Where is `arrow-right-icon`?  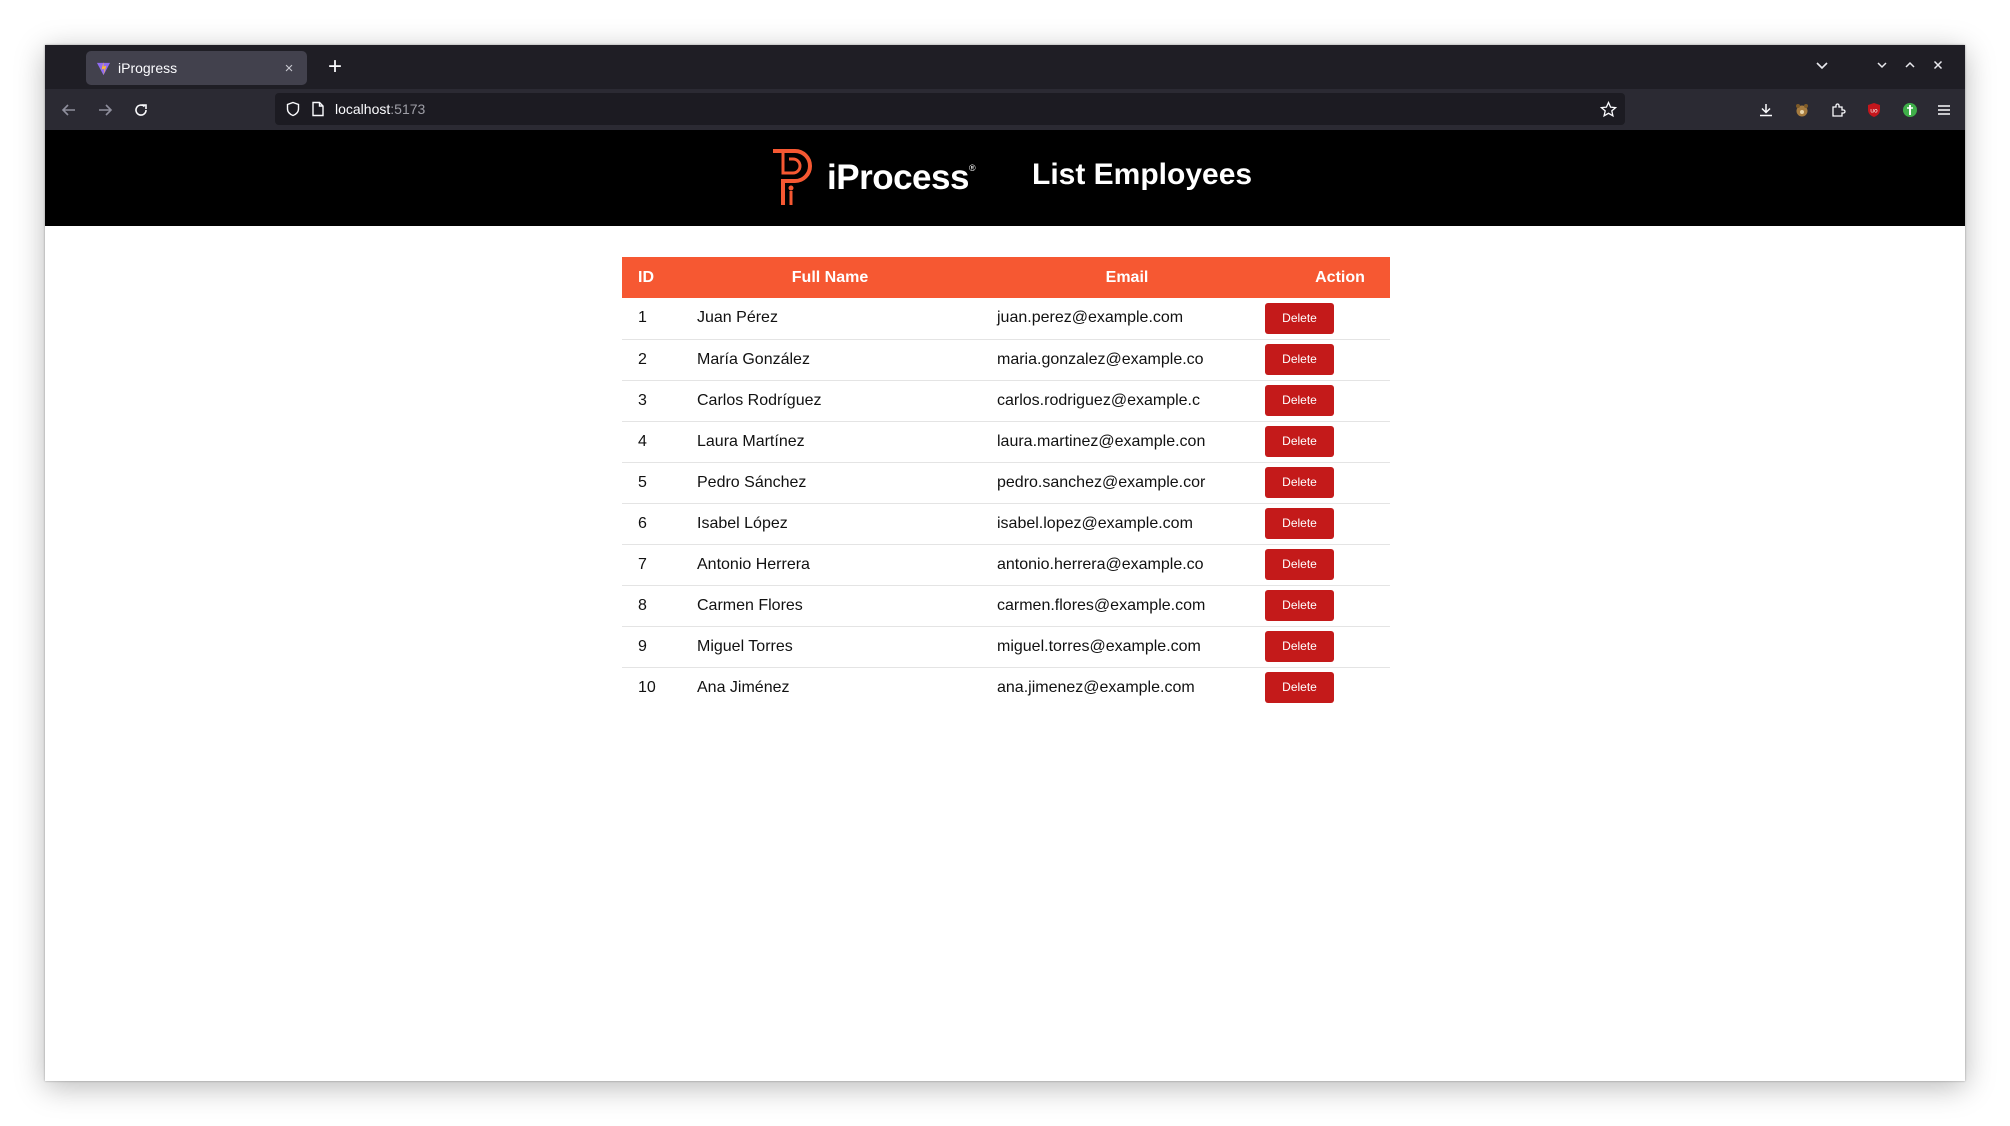
arrow-right-icon is located at coordinates (106, 110).